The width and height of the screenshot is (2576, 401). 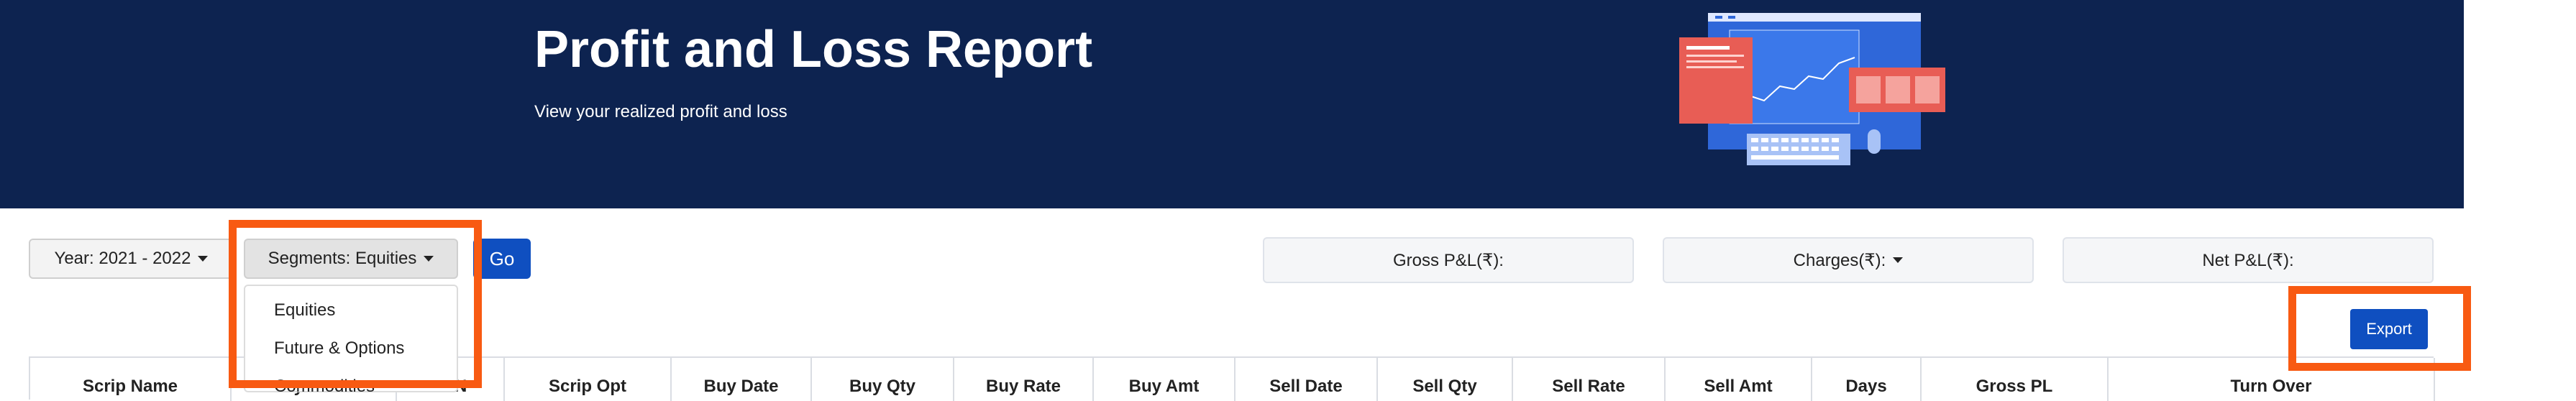 What do you see at coordinates (1867, 379) in the screenshot?
I see `column-header: Days` at bounding box center [1867, 379].